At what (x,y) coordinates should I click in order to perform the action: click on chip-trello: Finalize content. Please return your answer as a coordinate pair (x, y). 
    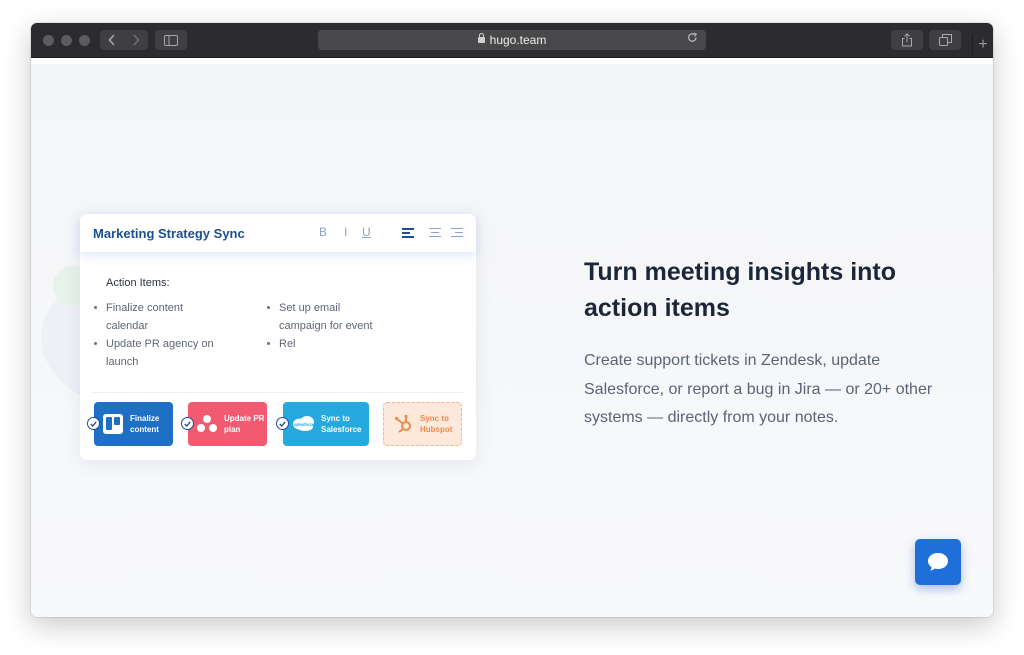
    Looking at the image, I should click on (130, 424).